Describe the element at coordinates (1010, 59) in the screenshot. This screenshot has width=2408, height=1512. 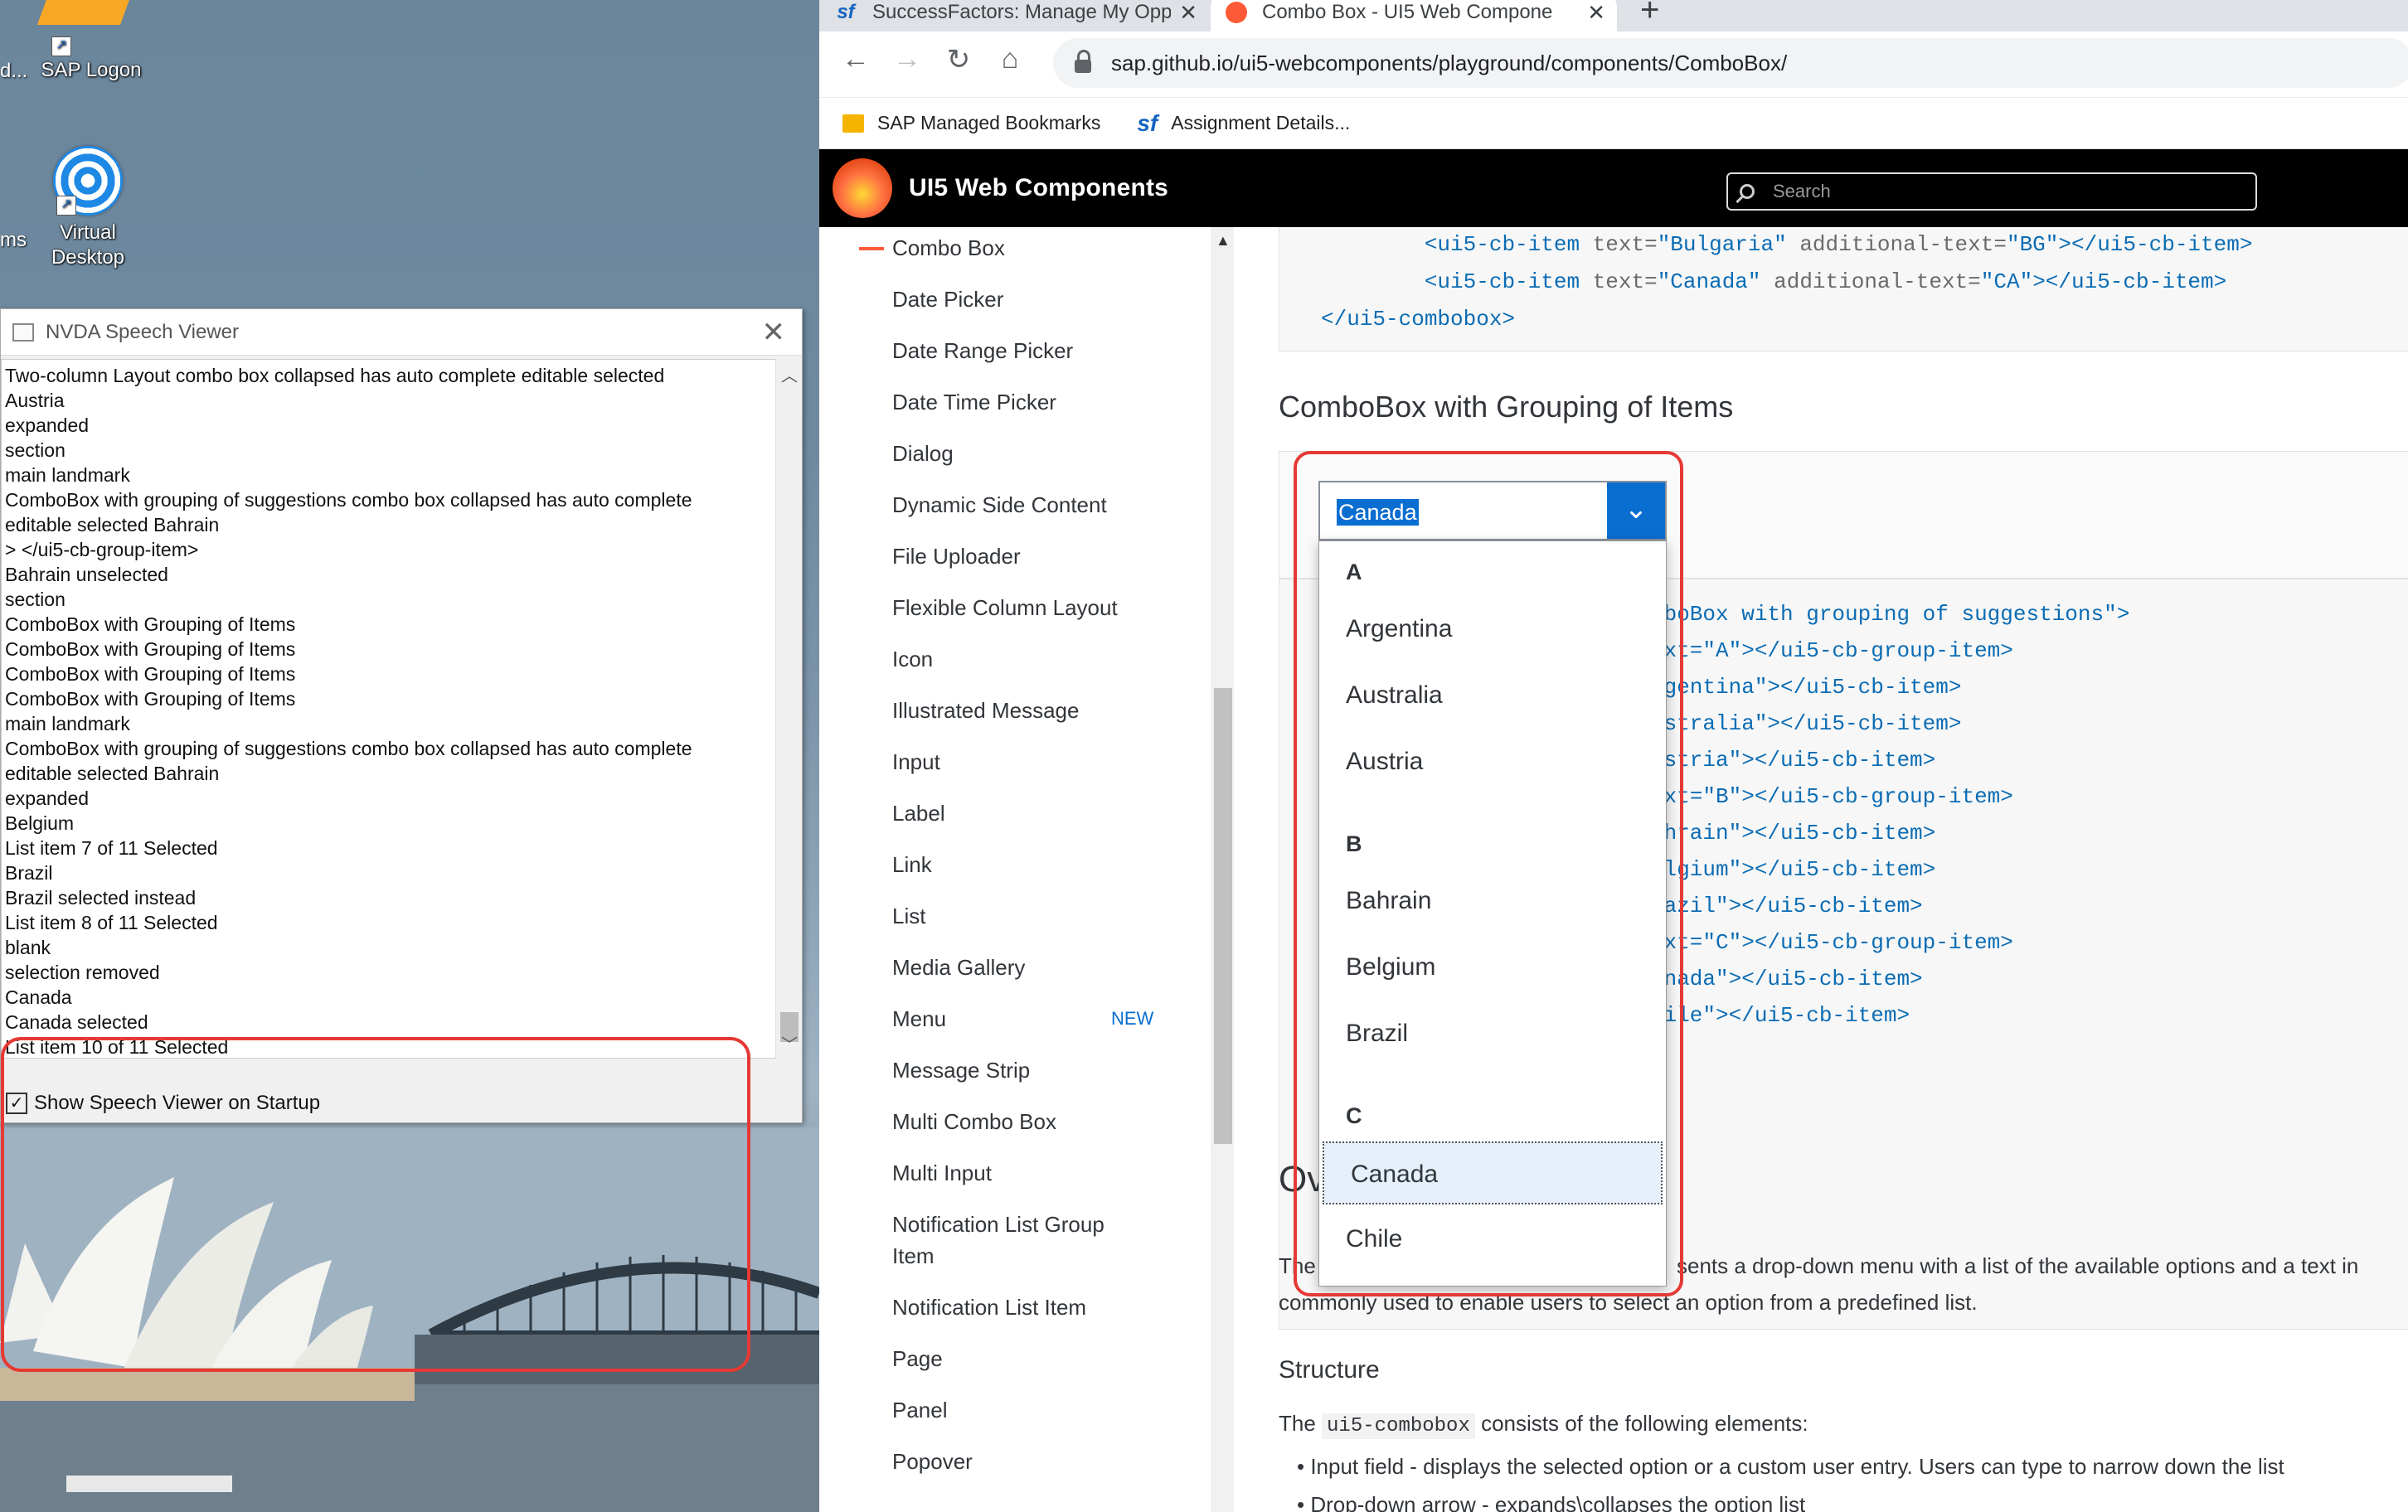
I see `home-icon: ⌂` at that location.